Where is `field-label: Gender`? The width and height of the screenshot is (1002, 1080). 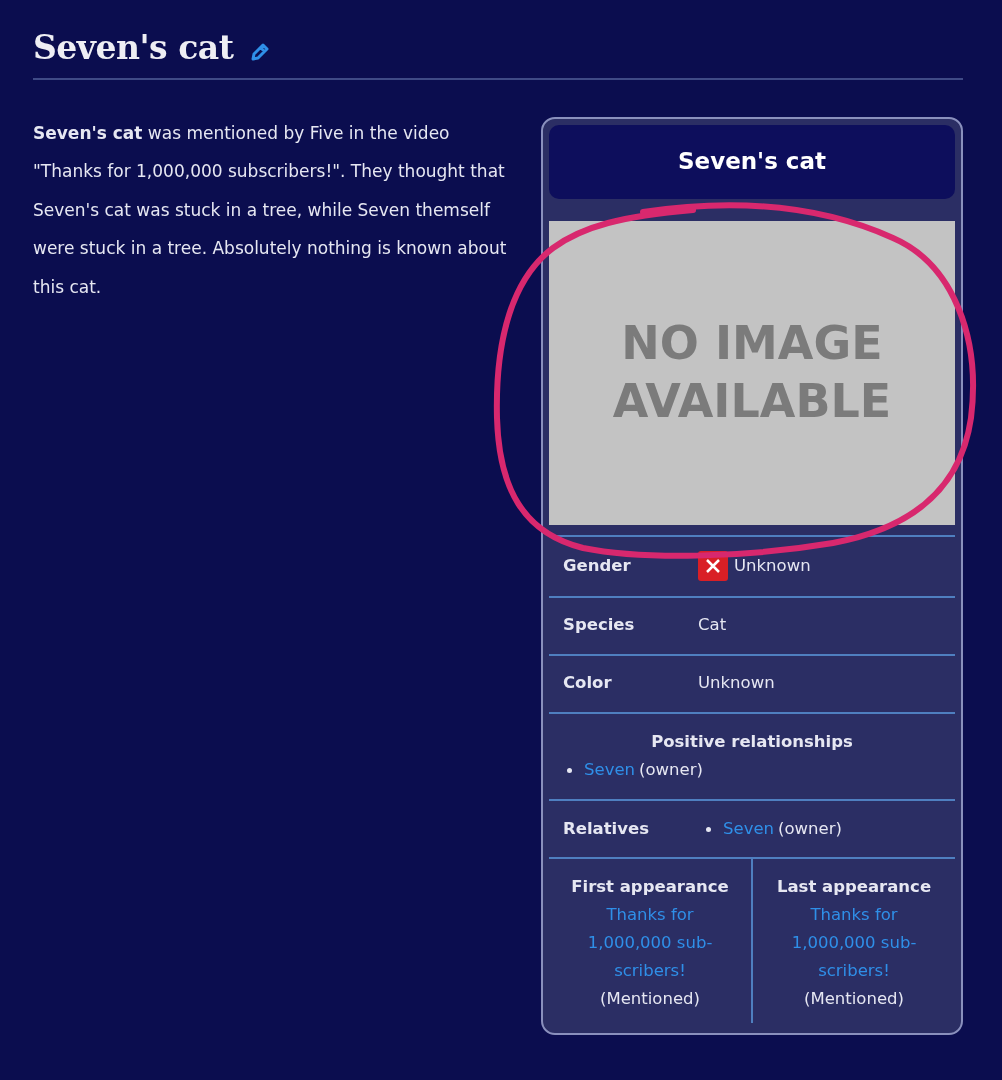
field-label: Gender is located at coordinates (597, 565).